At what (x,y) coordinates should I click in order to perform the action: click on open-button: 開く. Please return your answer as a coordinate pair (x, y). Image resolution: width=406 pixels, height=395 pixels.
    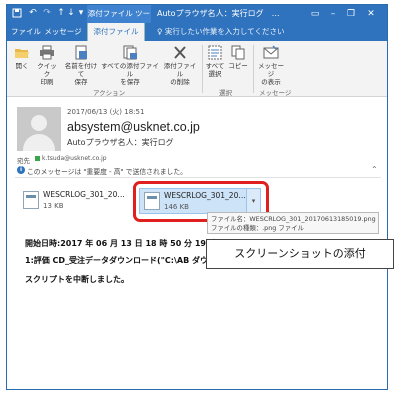
    Looking at the image, I should click on (22, 57).